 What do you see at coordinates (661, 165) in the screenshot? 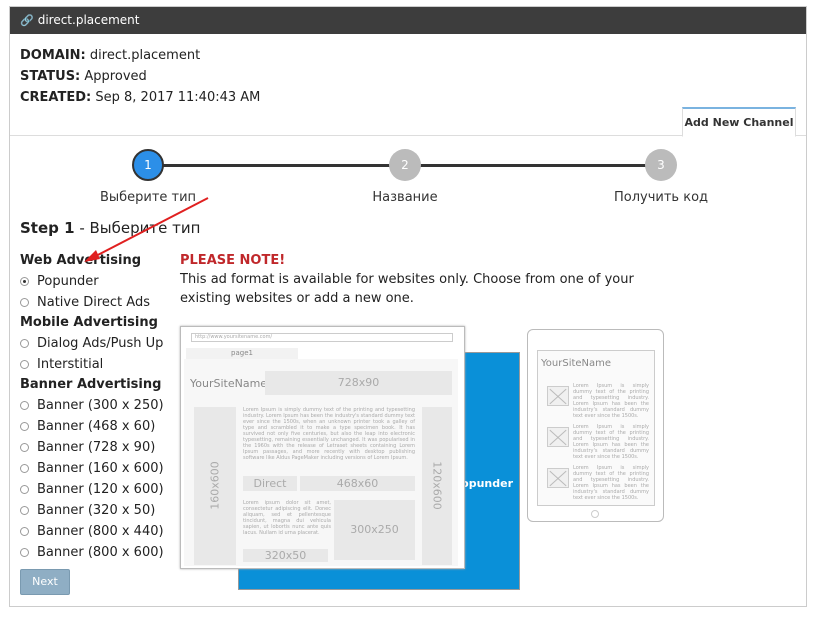
I see `step-3-circle: 3` at bounding box center [661, 165].